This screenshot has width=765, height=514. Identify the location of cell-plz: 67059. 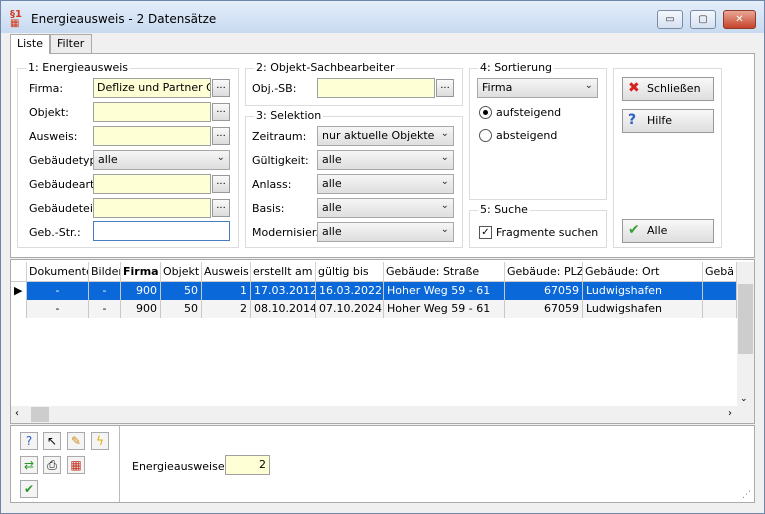
(544, 309).